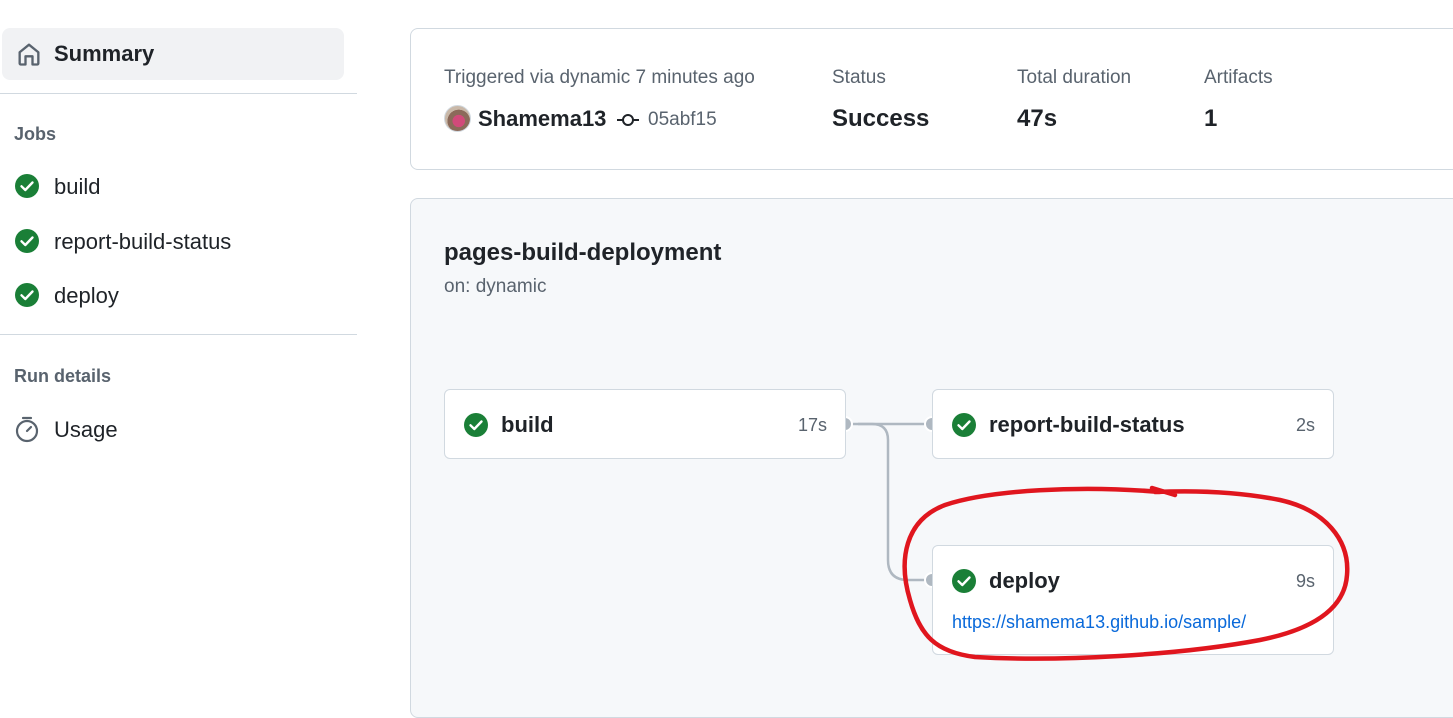 The height and width of the screenshot is (718, 1453). What do you see at coordinates (457, 118) in the screenshot?
I see `avatar` at bounding box center [457, 118].